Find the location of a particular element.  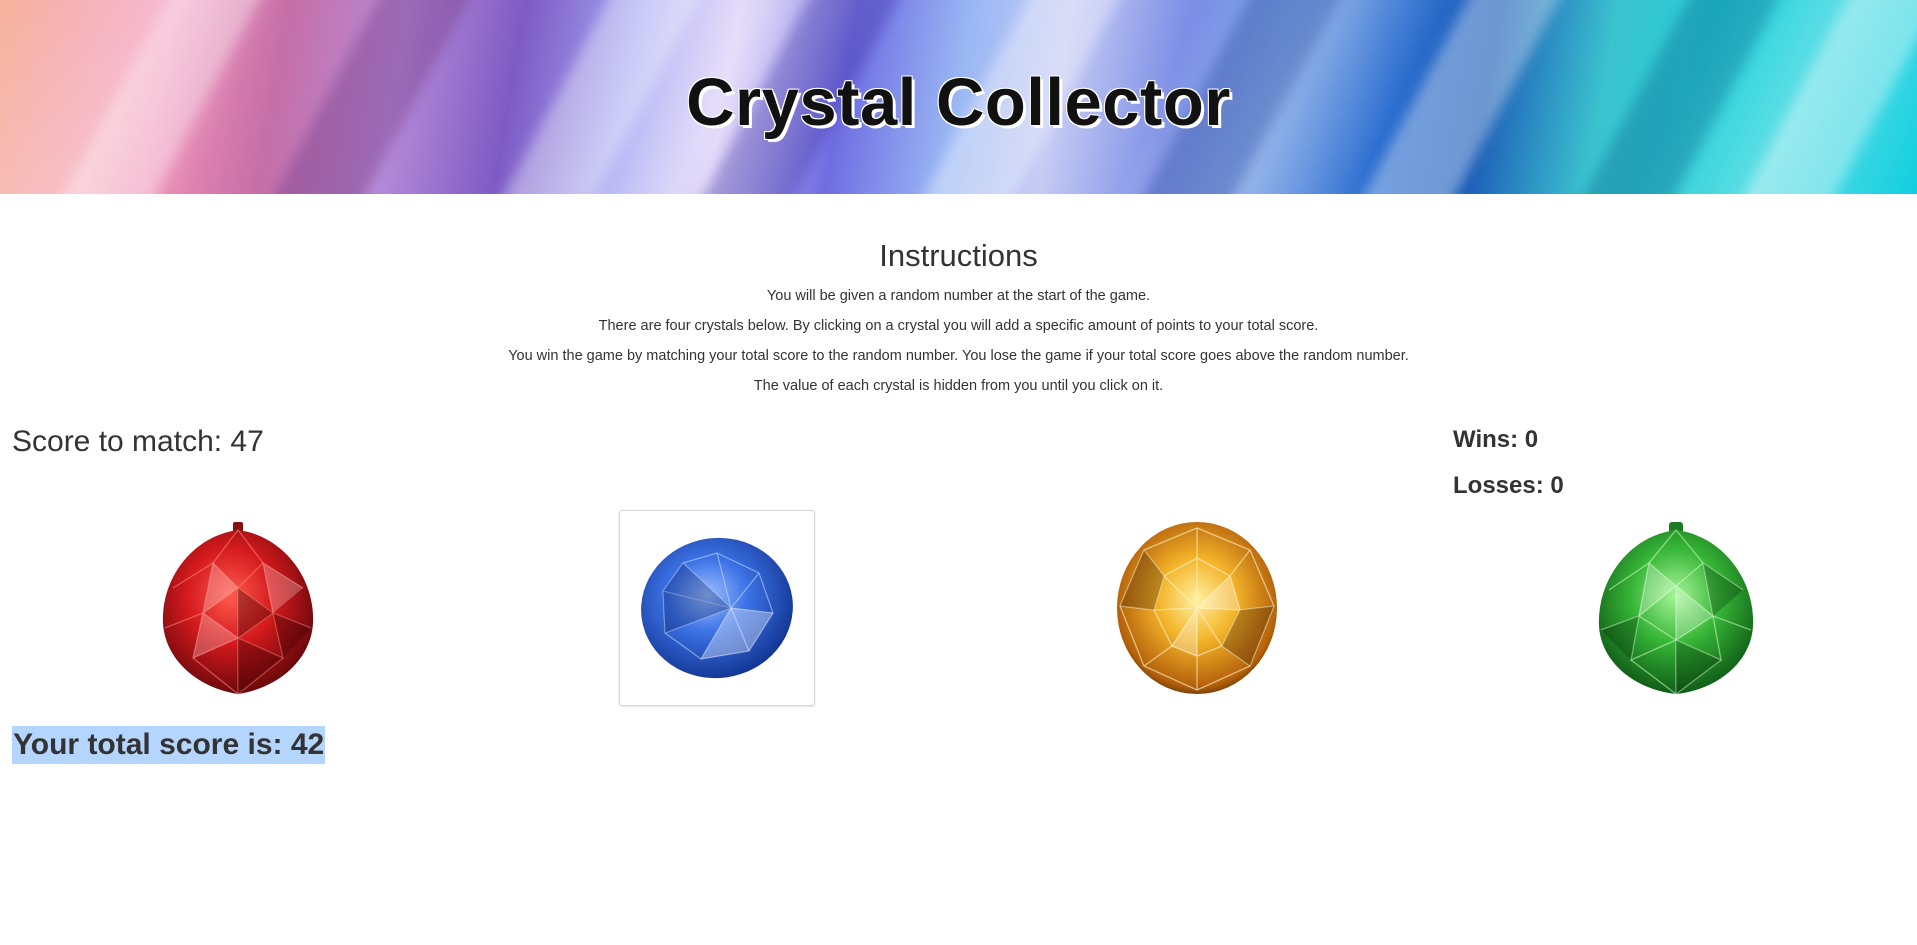

red-crystal-icon is located at coordinates (238, 608).